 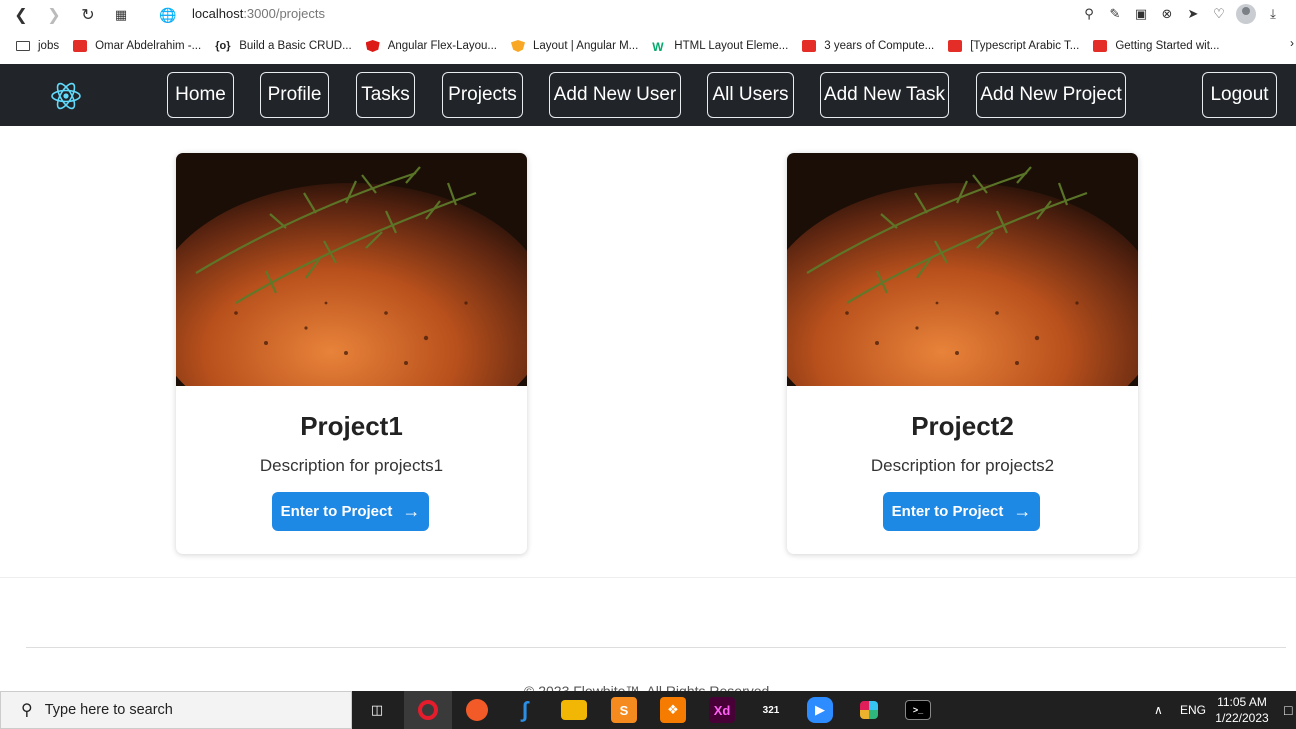 I want to click on opera-icon, so click(x=428, y=710).